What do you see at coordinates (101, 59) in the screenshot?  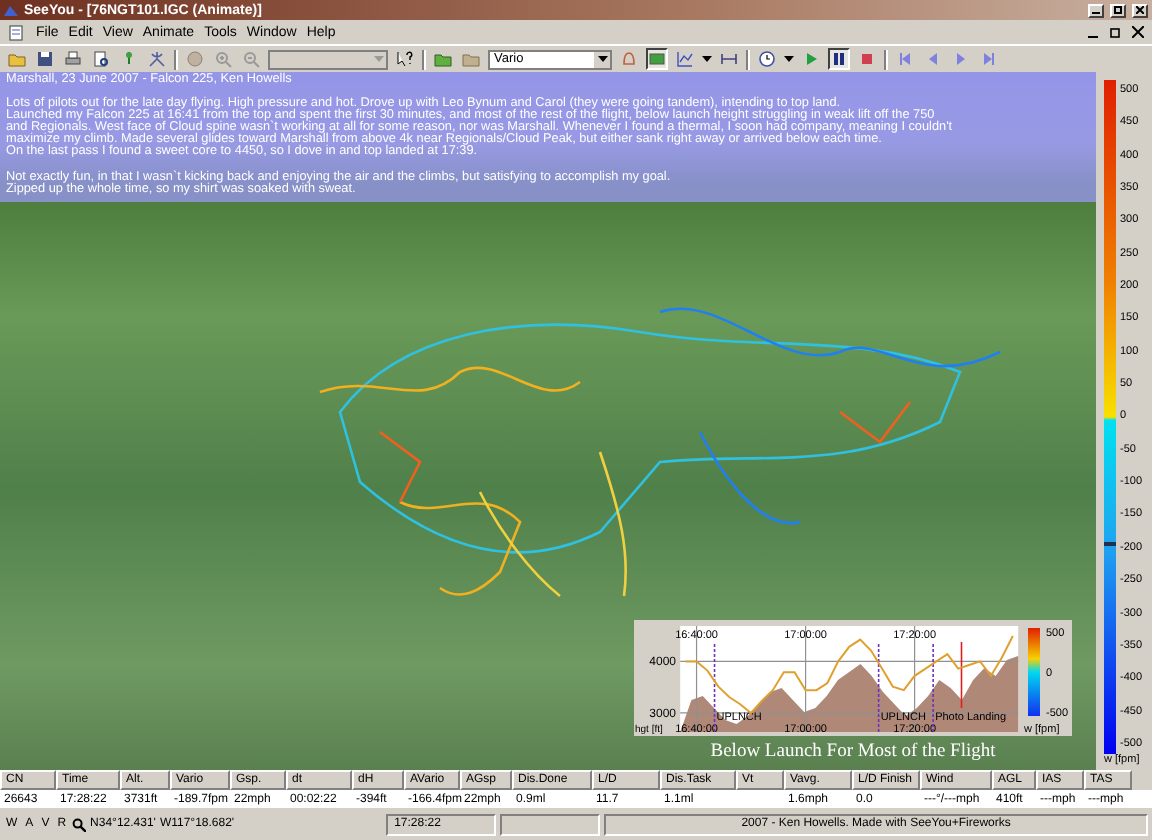 I see `print-preview-icon` at bounding box center [101, 59].